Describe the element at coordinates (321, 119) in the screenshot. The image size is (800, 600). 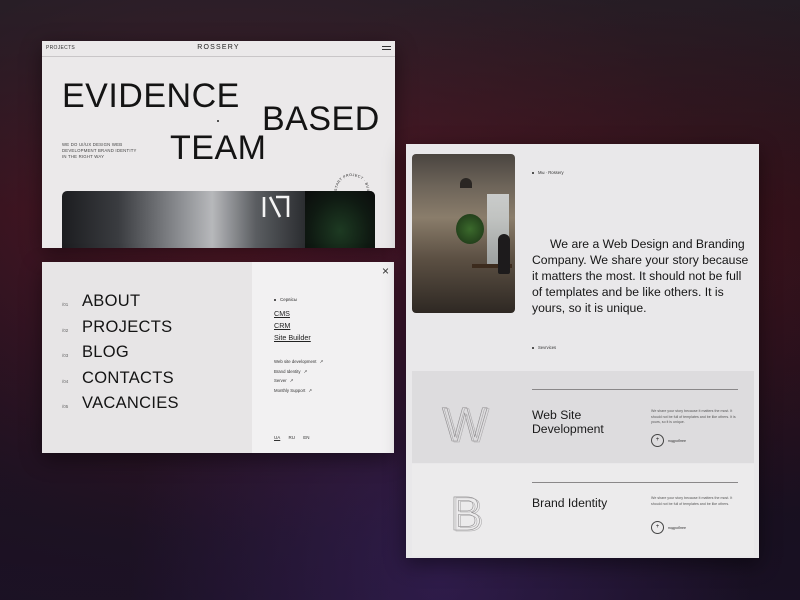
I see `headline-word-2: BASED` at that location.